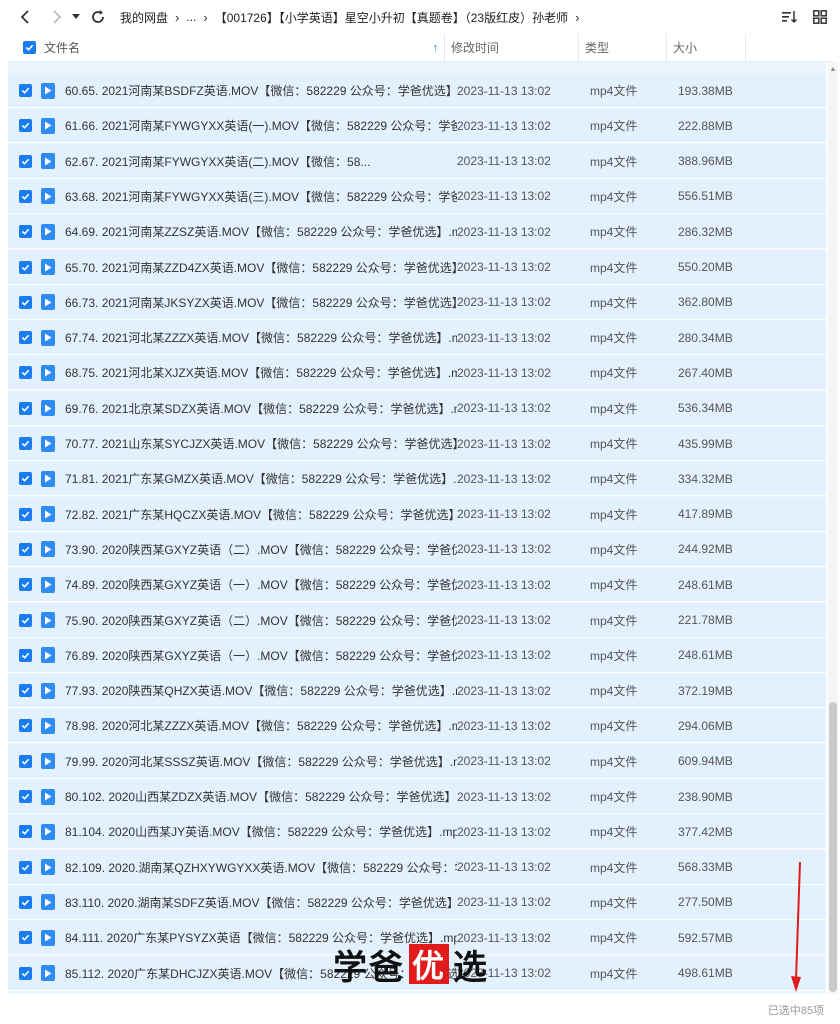 This screenshot has width=840, height=1024. What do you see at coordinates (76, 17) in the screenshot?
I see `caret-down-icon` at bounding box center [76, 17].